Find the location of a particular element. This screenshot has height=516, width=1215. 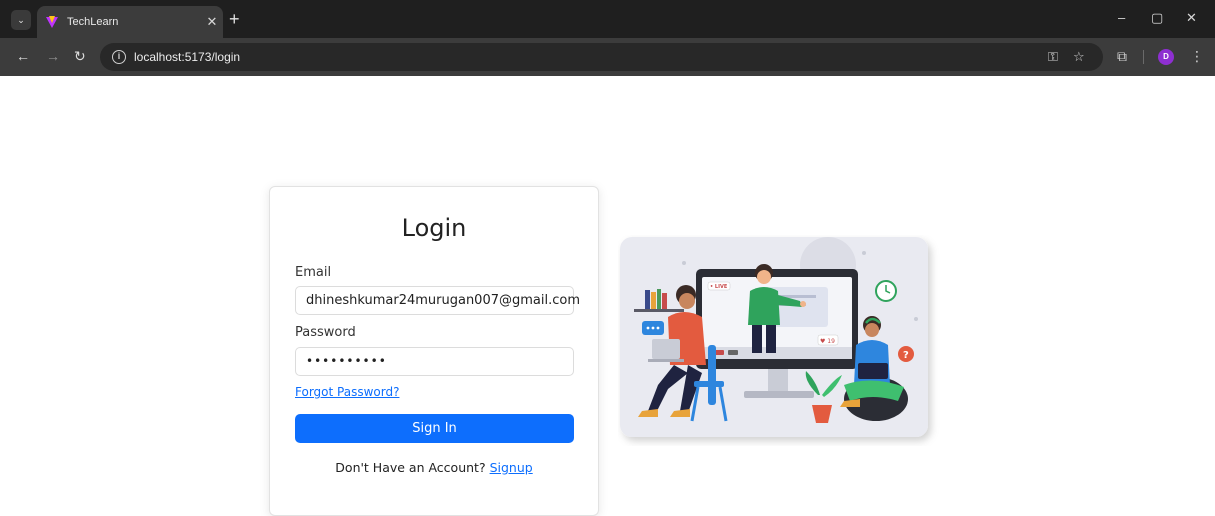

restore-icon: ▢ is located at coordinates (1157, 18).